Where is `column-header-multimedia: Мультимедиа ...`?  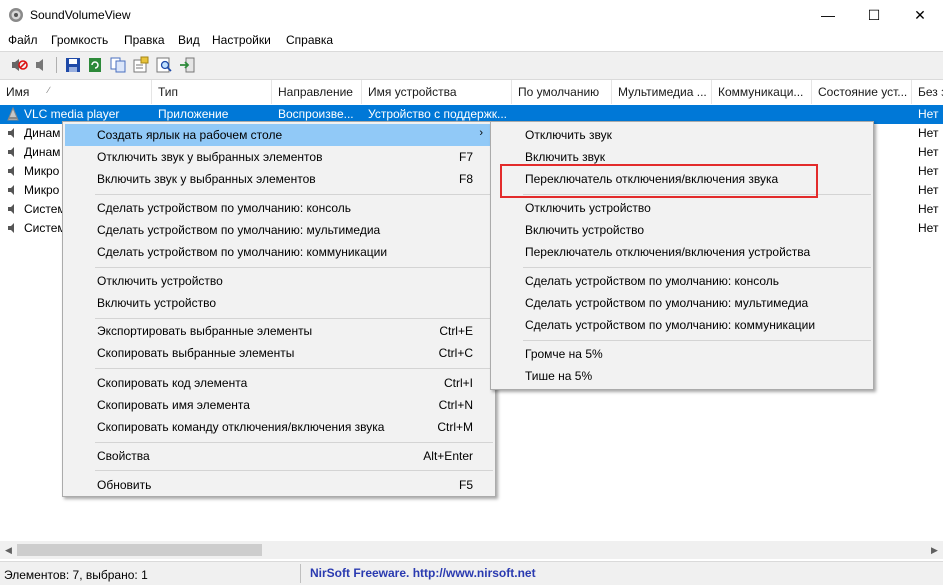
column-header-multimedia: Мультимедиа ... is located at coordinates (662, 92).